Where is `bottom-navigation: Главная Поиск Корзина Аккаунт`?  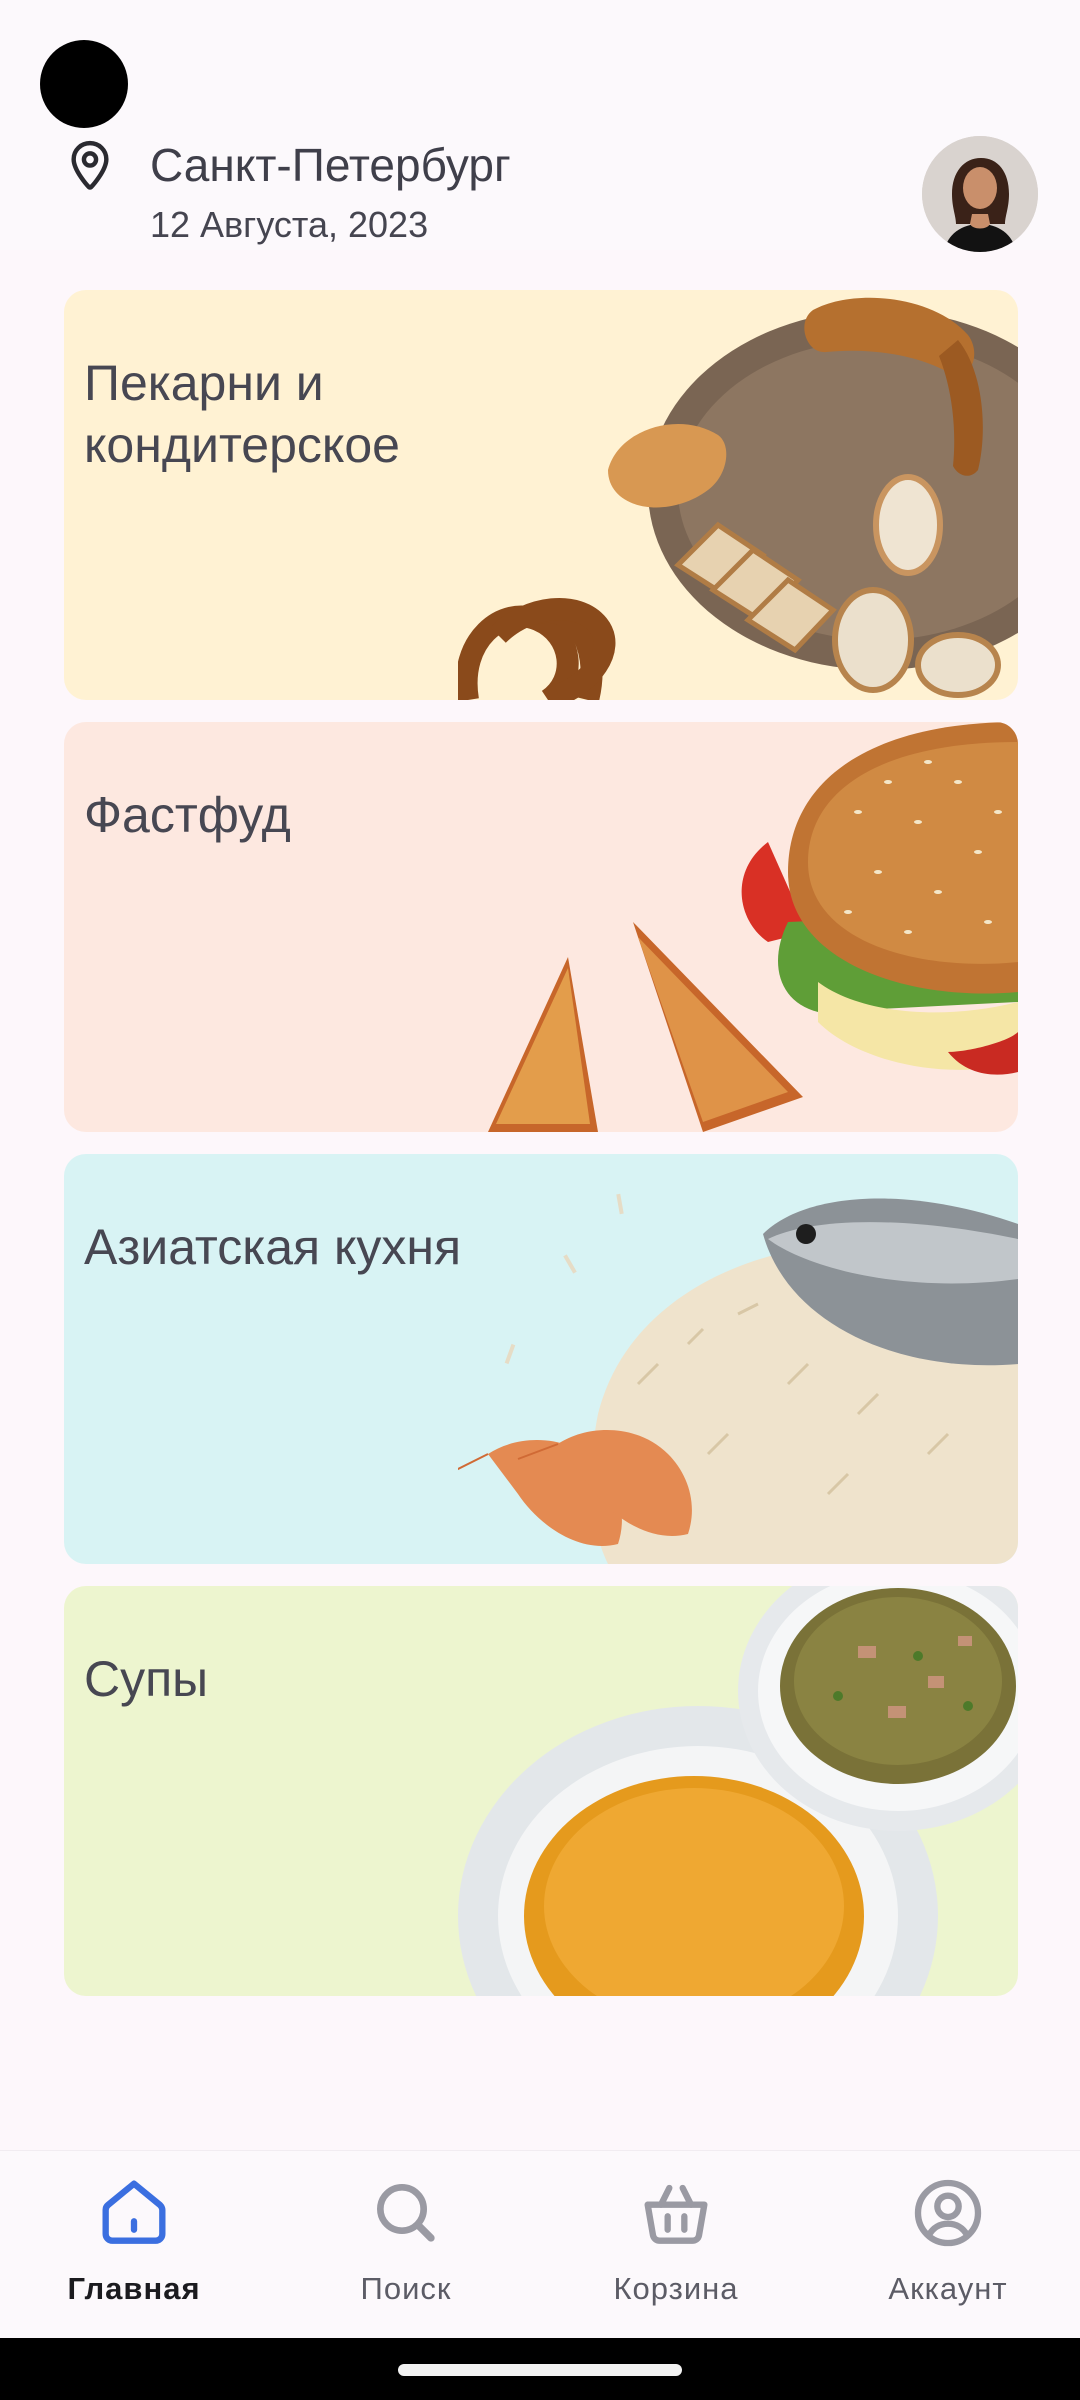 bottom-navigation: Главная Поиск Корзина Аккаунт is located at coordinates (540, 2244).